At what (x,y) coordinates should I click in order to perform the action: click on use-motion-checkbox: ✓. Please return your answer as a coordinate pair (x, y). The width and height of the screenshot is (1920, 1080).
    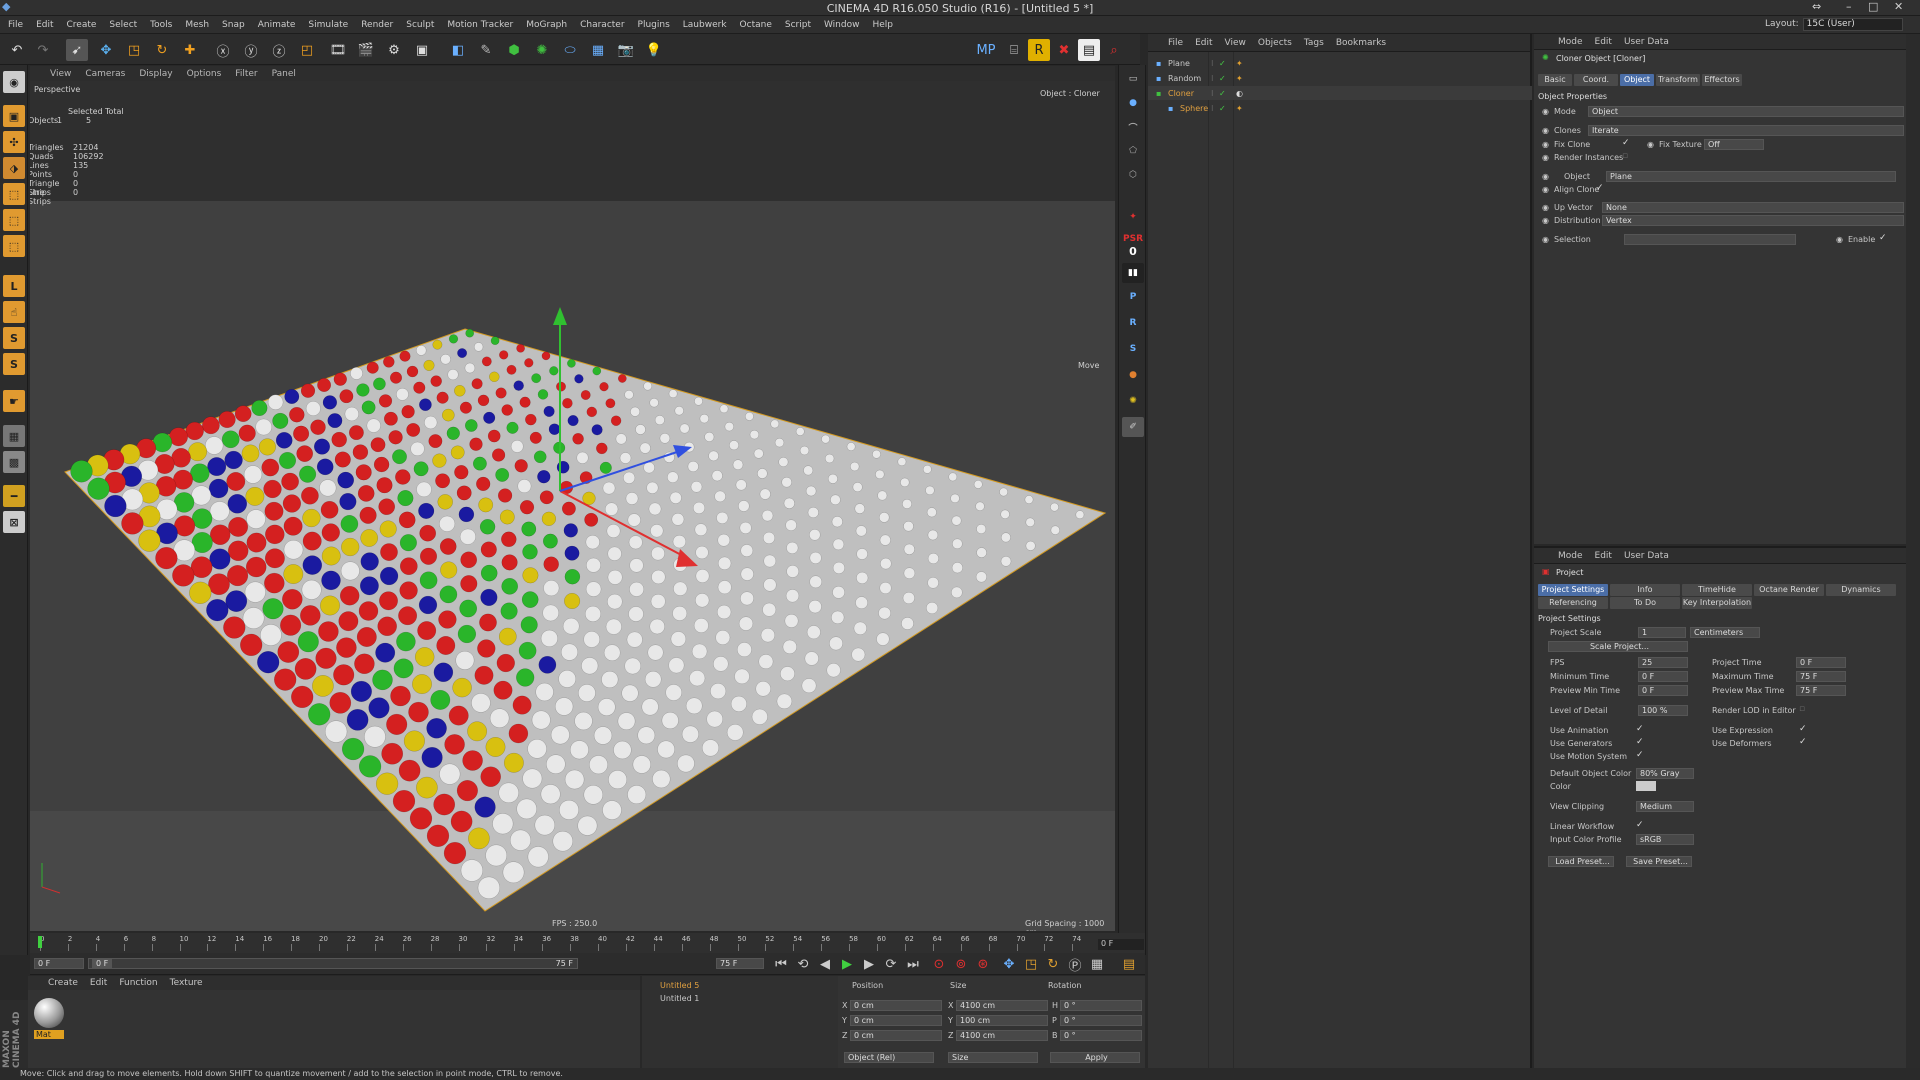
    Looking at the image, I should click on (1640, 755).